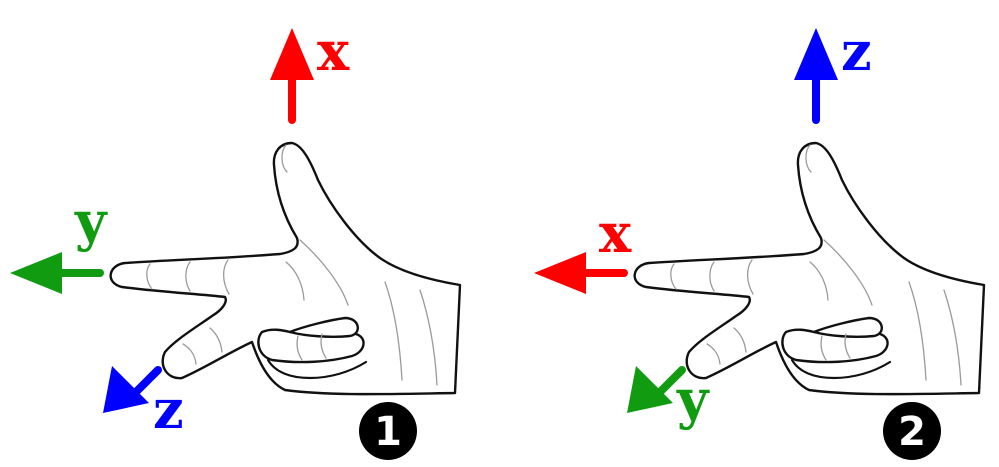 Image resolution: width=999 pixels, height=467 pixels. I want to click on axis-label-down: z, so click(168, 409).